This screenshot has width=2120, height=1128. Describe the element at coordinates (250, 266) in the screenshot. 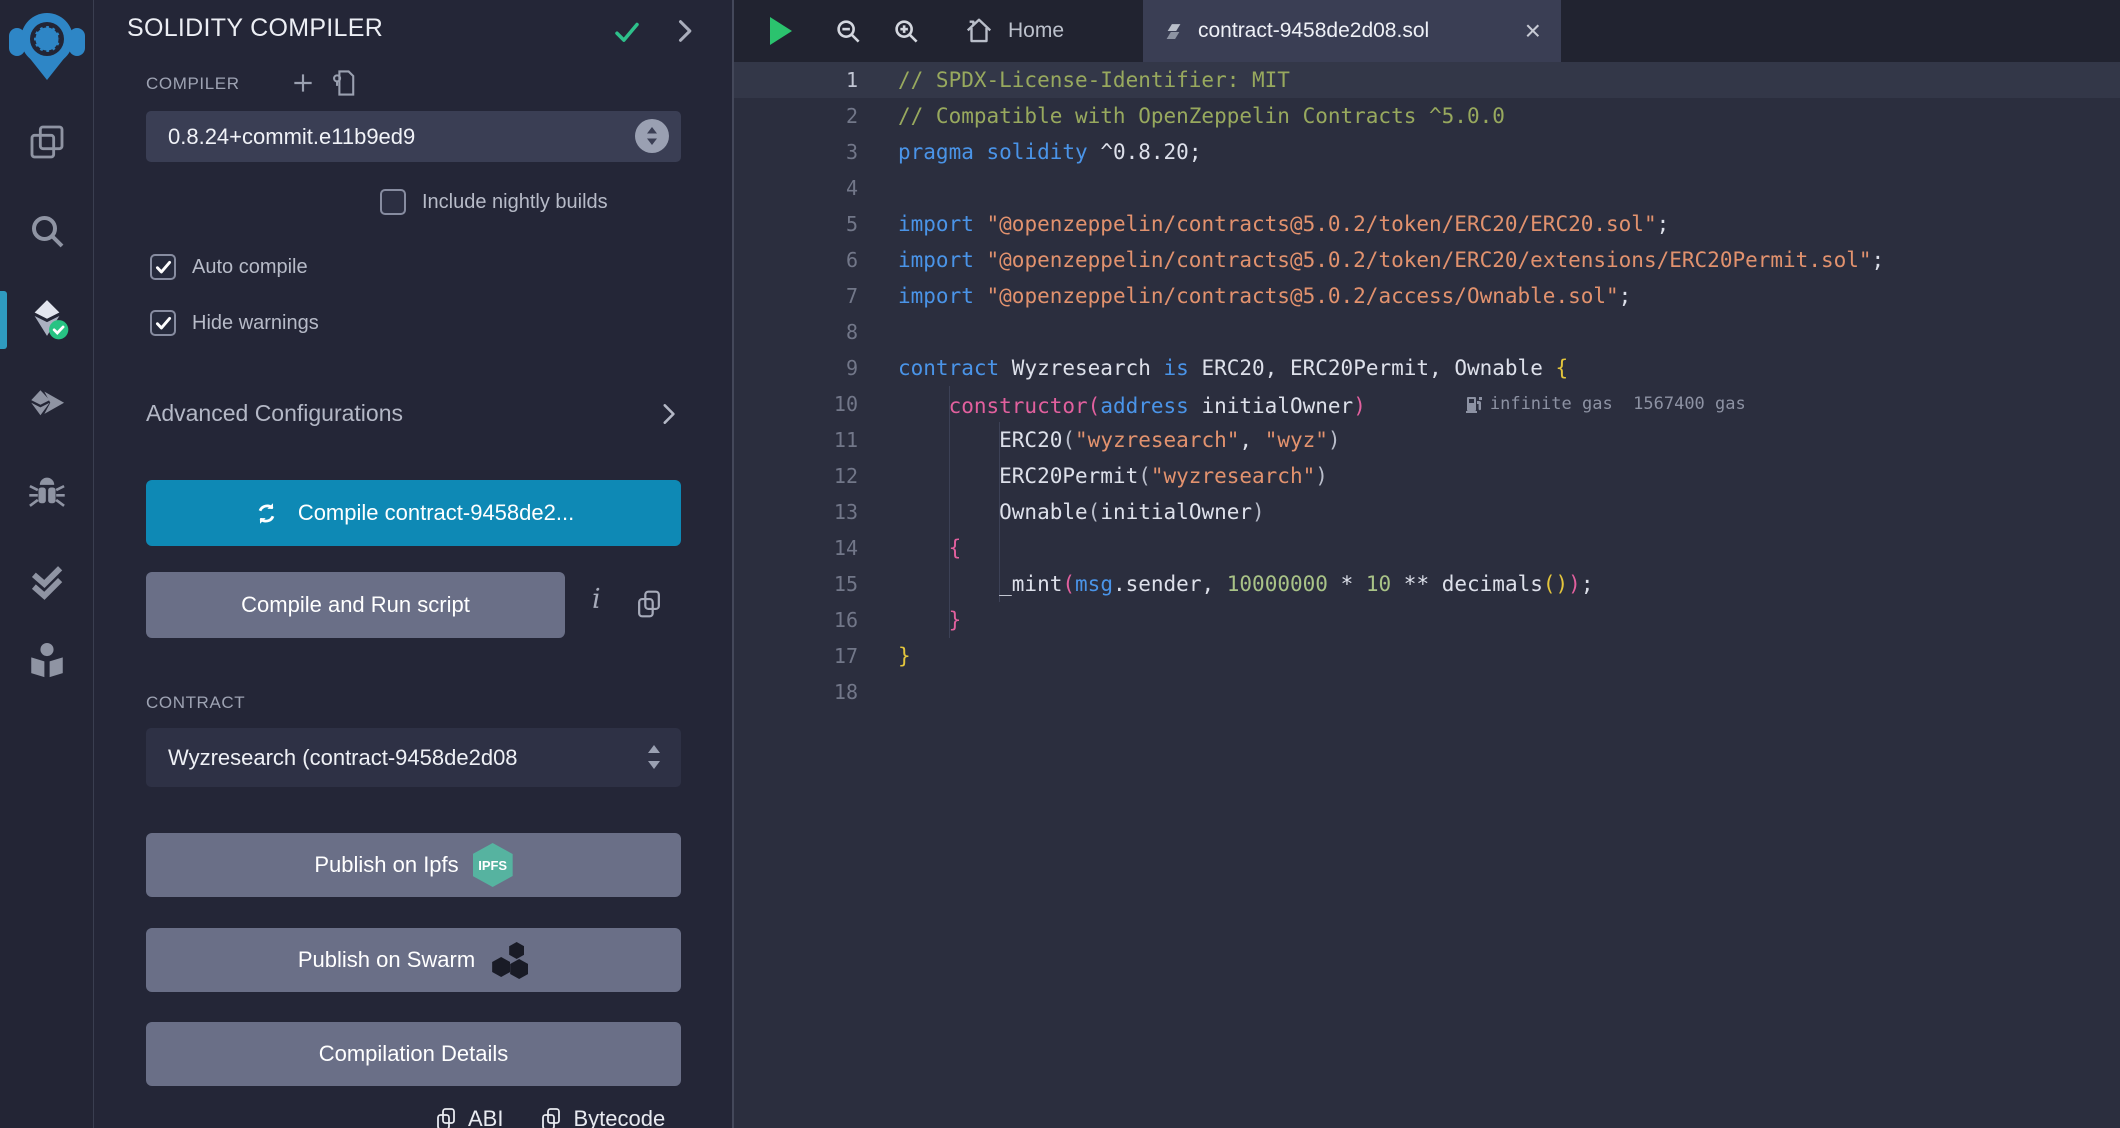

I see `auto-compile-label: Auto compile` at that location.